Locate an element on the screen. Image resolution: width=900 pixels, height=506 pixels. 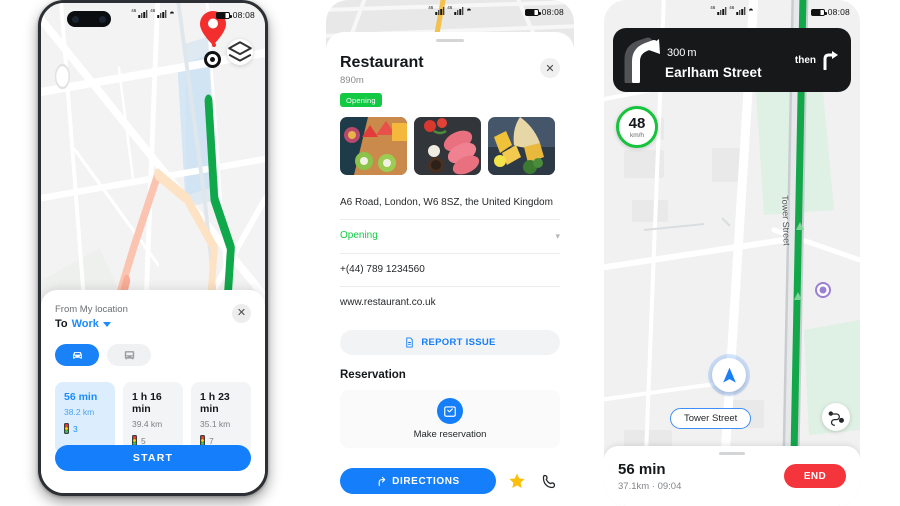
layers-icon is located at coordinates (240, 51).